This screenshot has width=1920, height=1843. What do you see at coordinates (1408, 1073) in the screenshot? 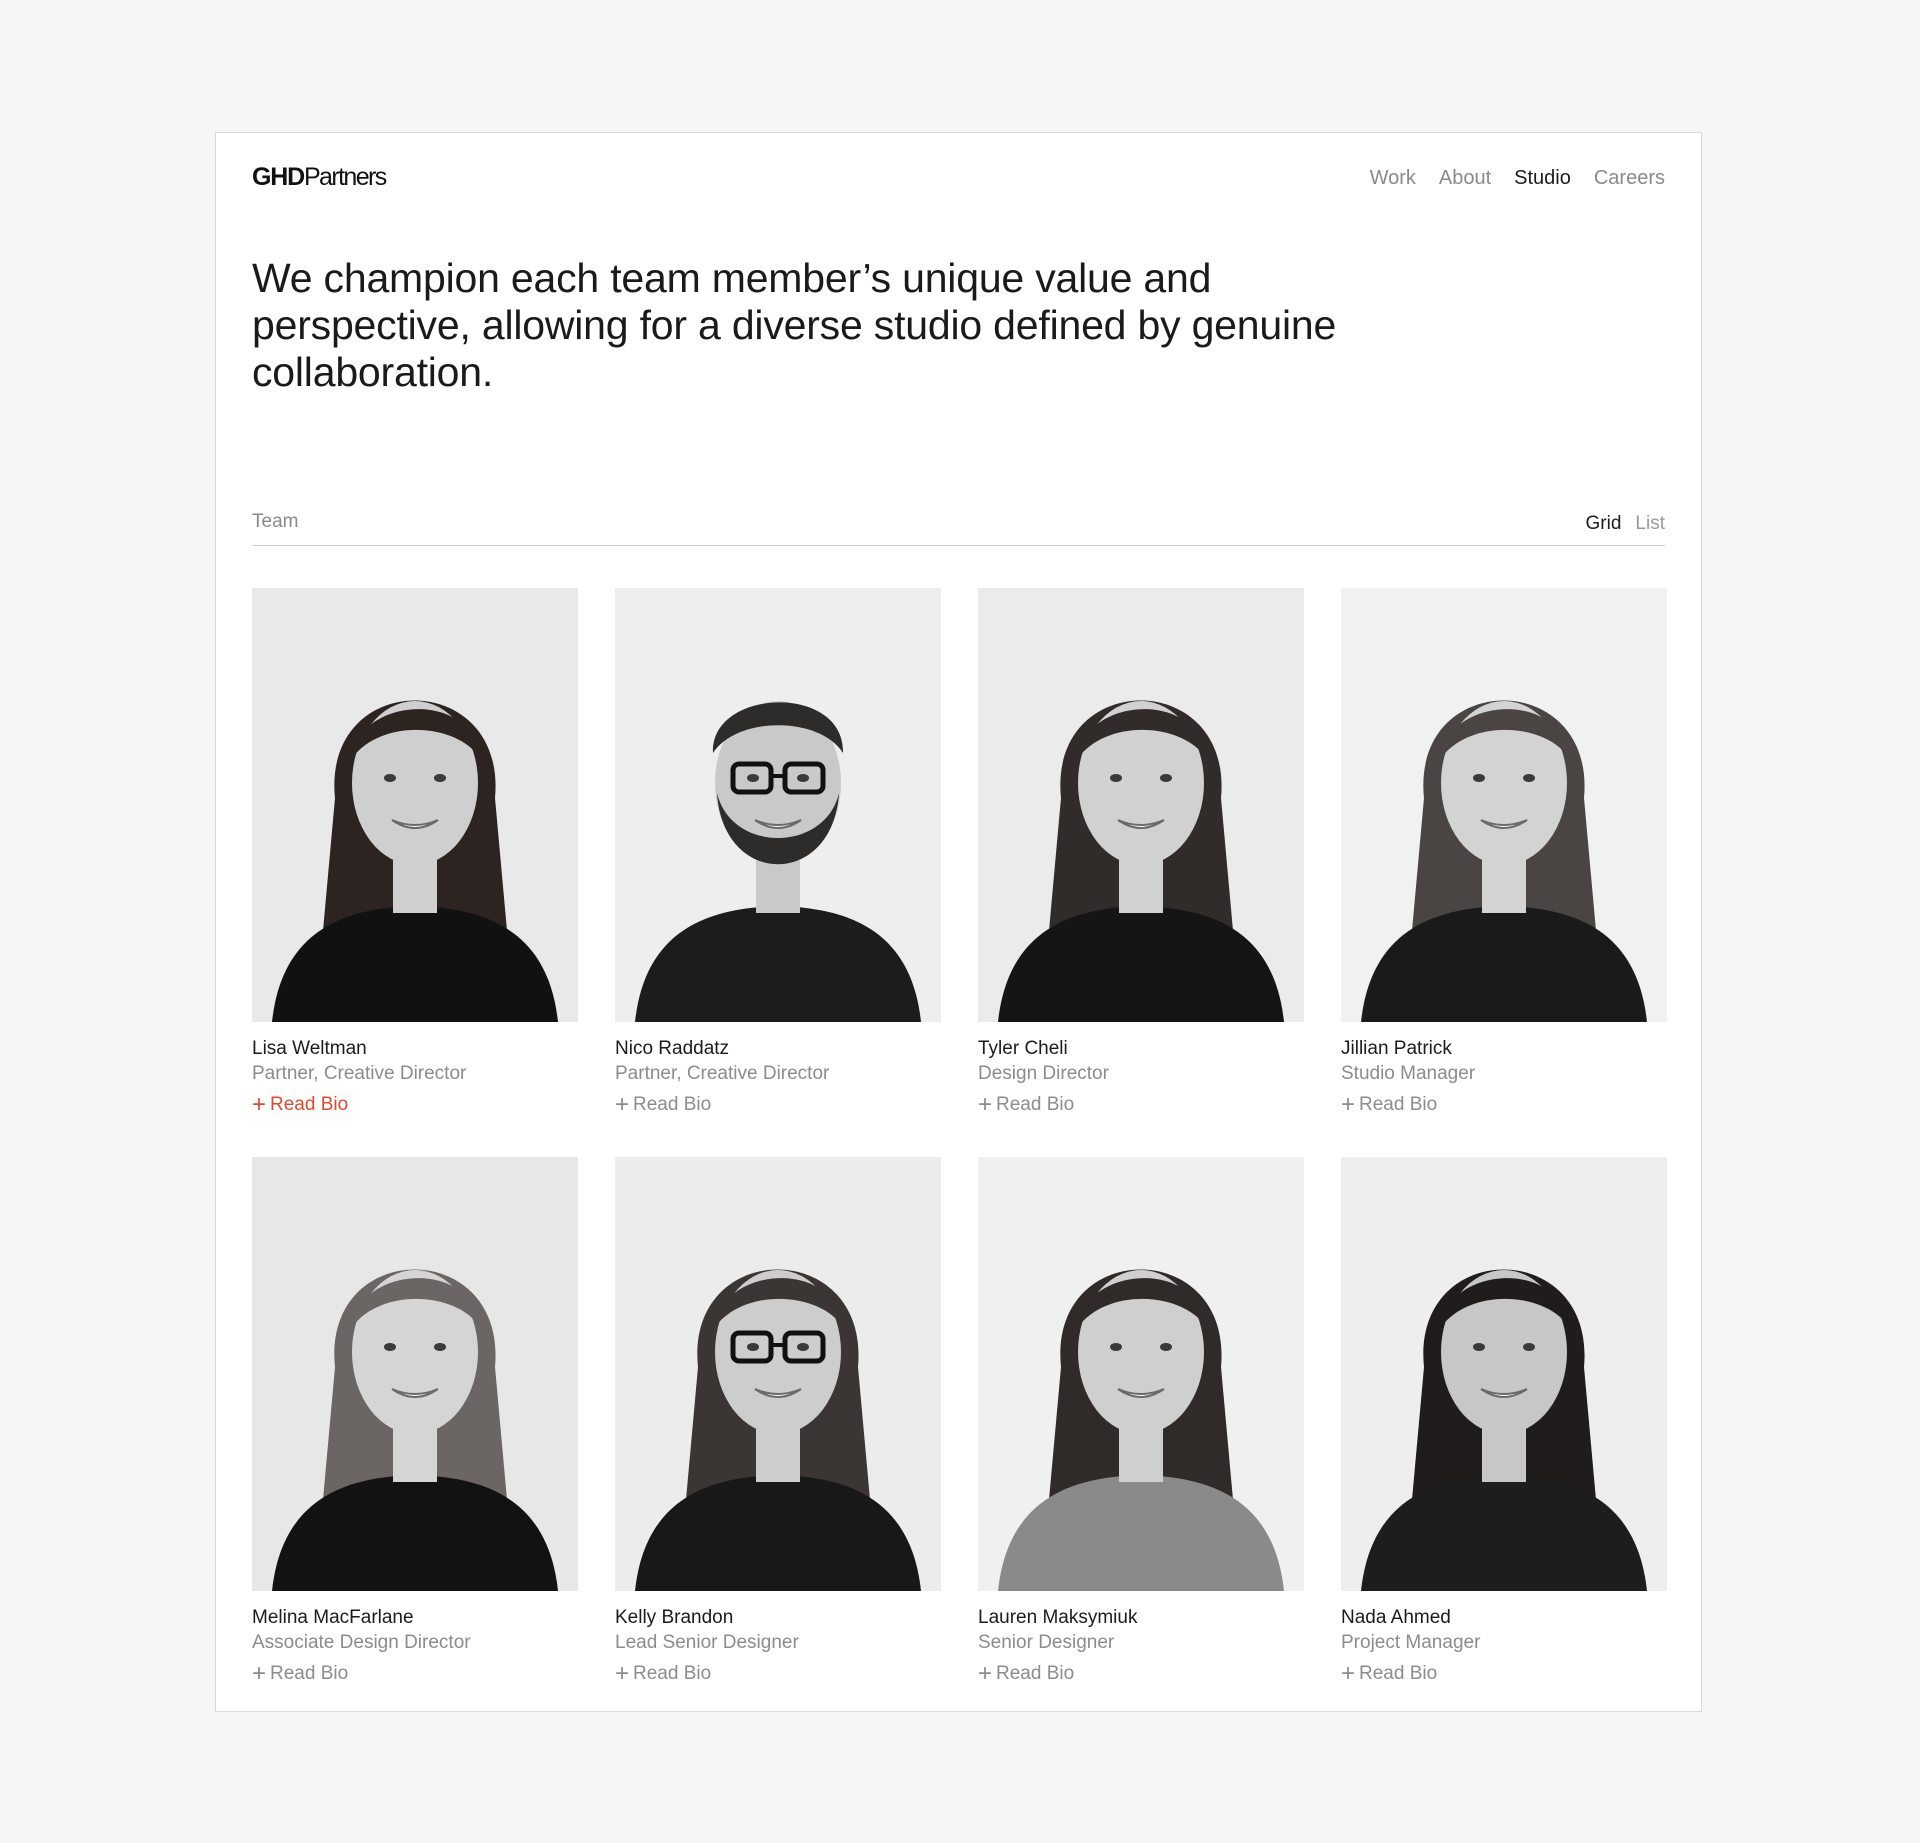
I see `team-member-role: Studio Manager` at bounding box center [1408, 1073].